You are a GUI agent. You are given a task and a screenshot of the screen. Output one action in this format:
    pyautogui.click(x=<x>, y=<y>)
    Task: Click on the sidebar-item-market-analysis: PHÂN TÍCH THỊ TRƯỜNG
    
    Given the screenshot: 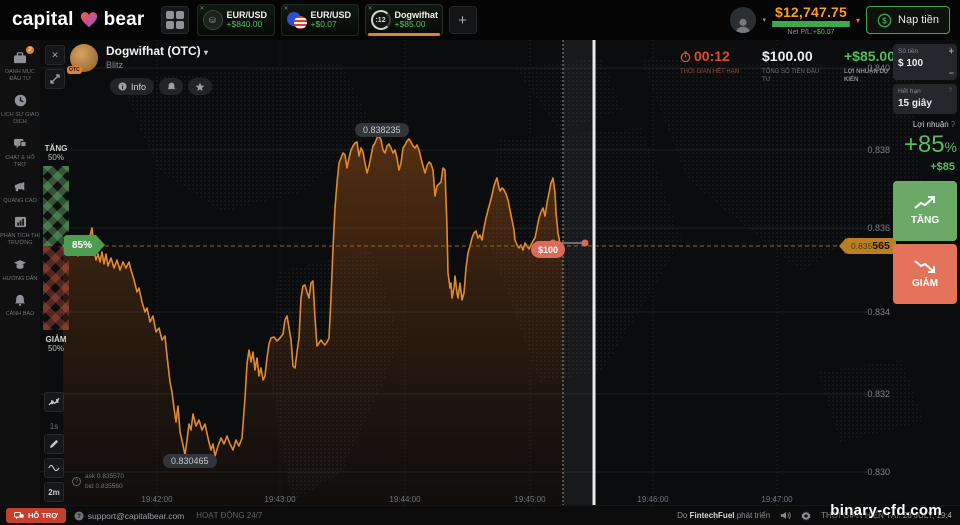 What is the action you would take?
    pyautogui.click(x=20, y=231)
    